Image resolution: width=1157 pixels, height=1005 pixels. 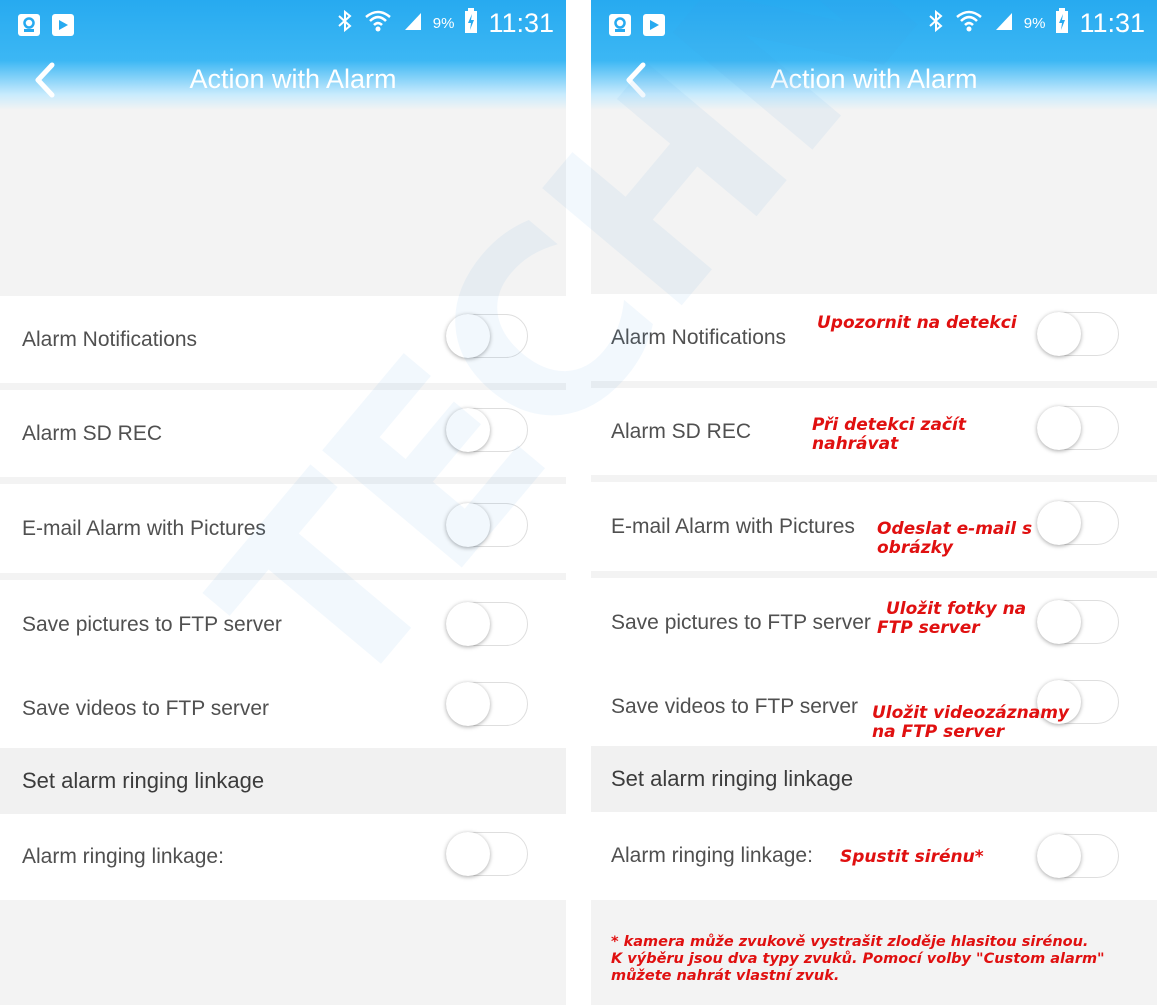 I want to click on annotation-pictures-line1: Uložit fotky na, so click(x=956, y=609).